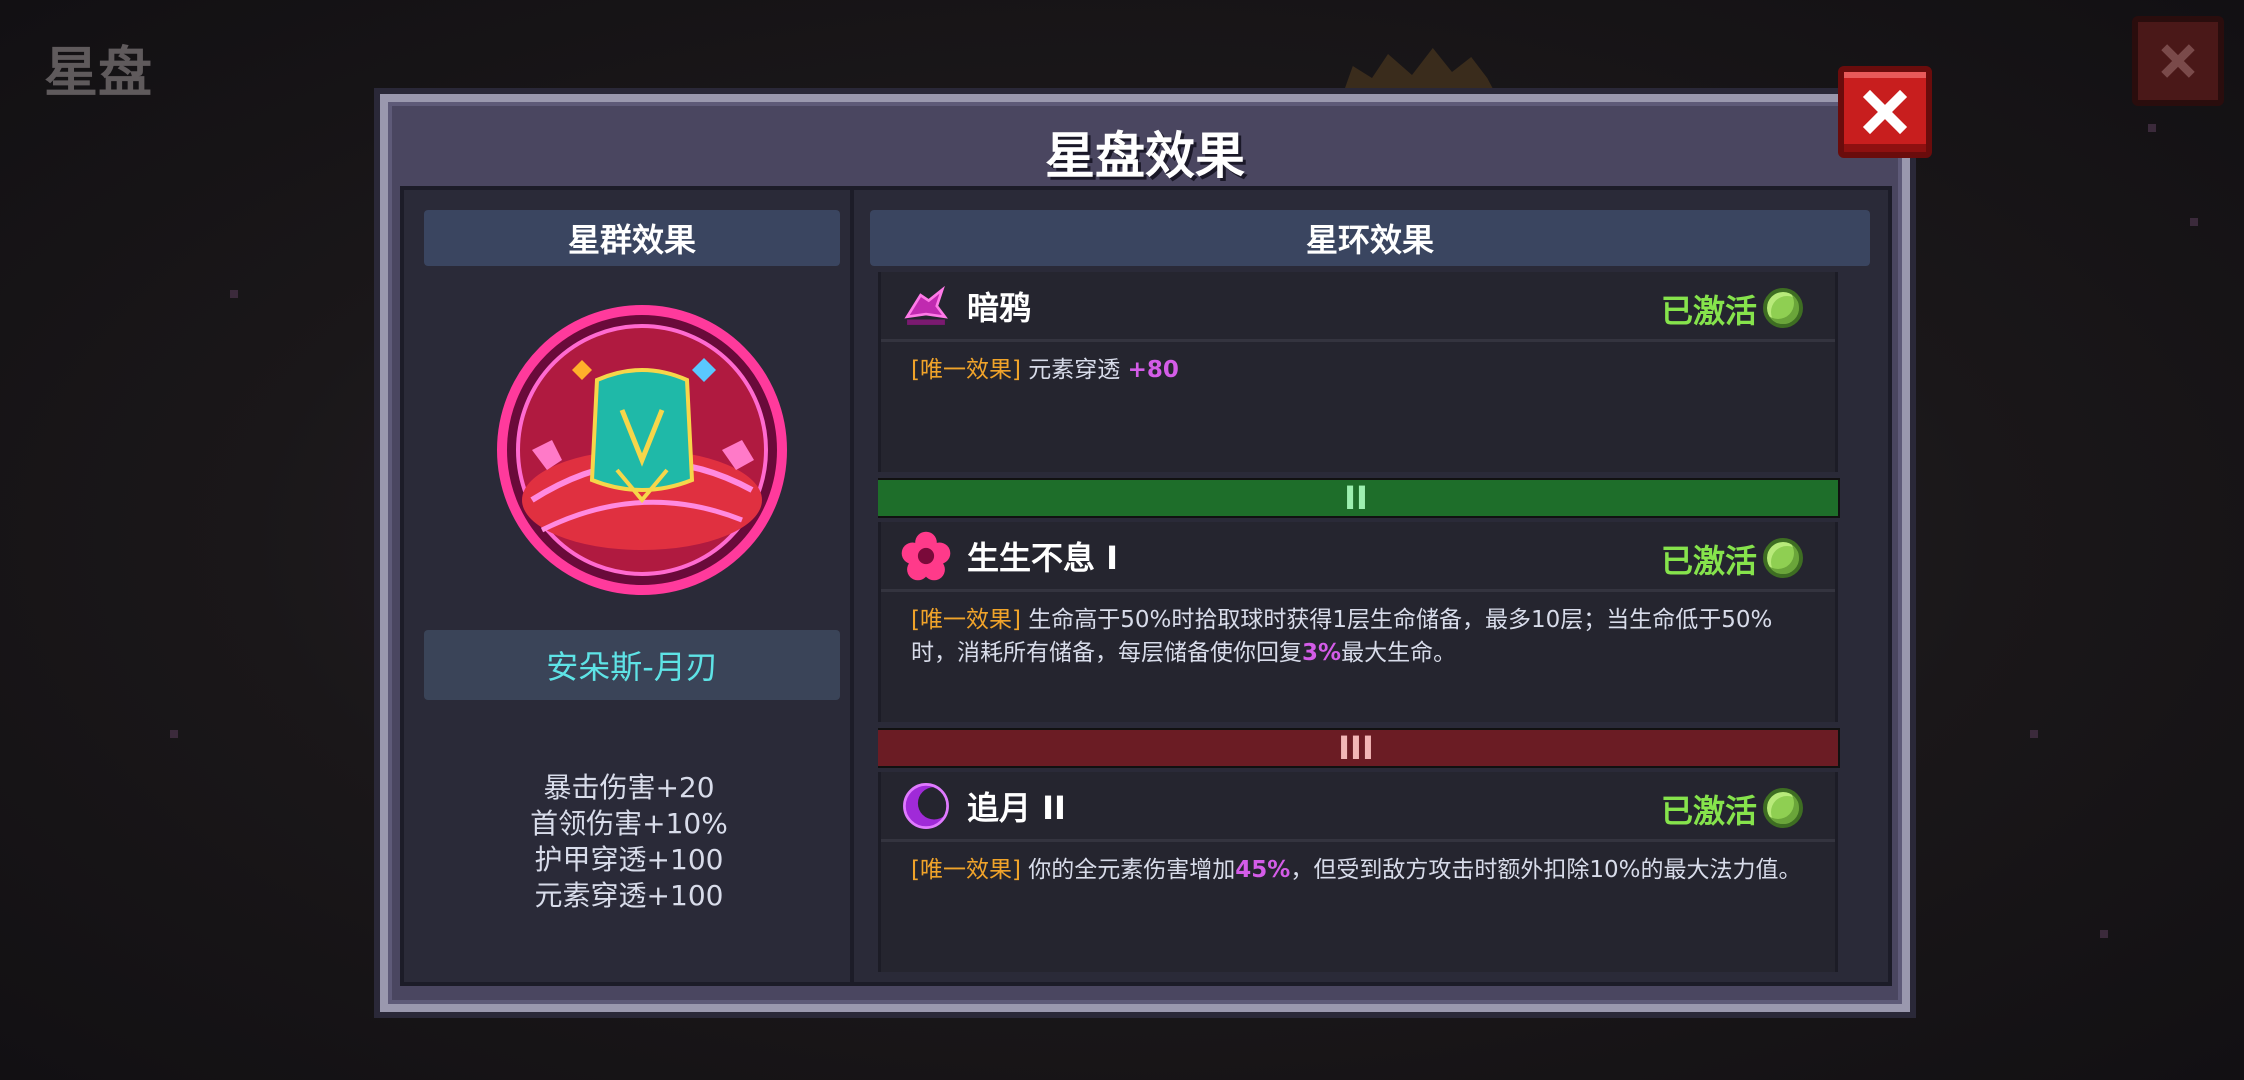  Describe the element at coordinates (1358, 557) in the screenshot. I see `entry-header: 生生不息 I 已激活` at that location.